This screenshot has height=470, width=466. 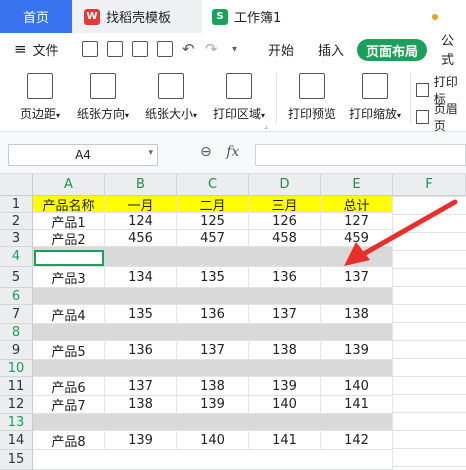 I want to click on tab-home: 首页, so click(x=36, y=16).